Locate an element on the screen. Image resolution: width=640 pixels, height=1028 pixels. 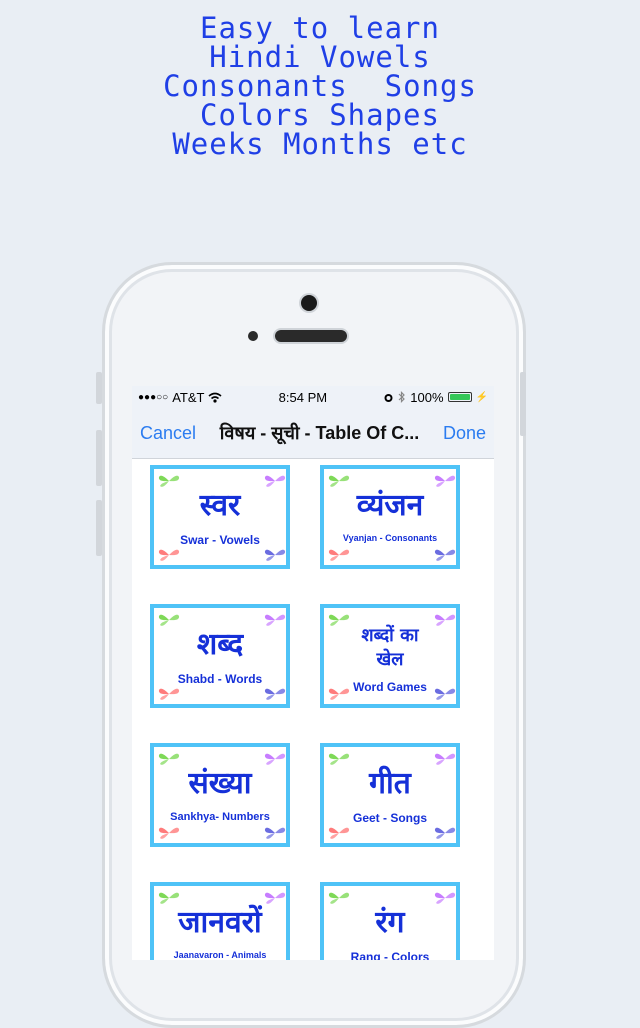
topic-card-vowels: स्वर Swar - Vowels is located at coordinates (220, 517).